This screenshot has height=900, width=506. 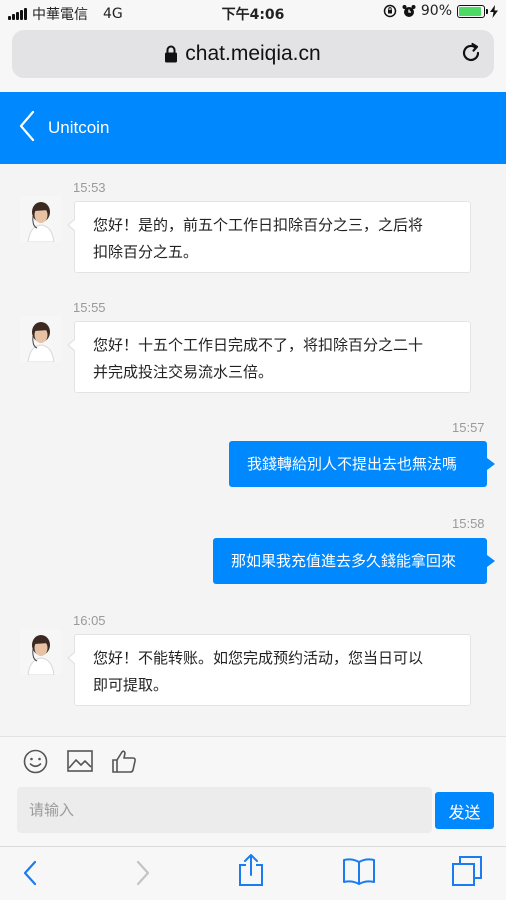 I want to click on emoji-icon, so click(x=35, y=761).